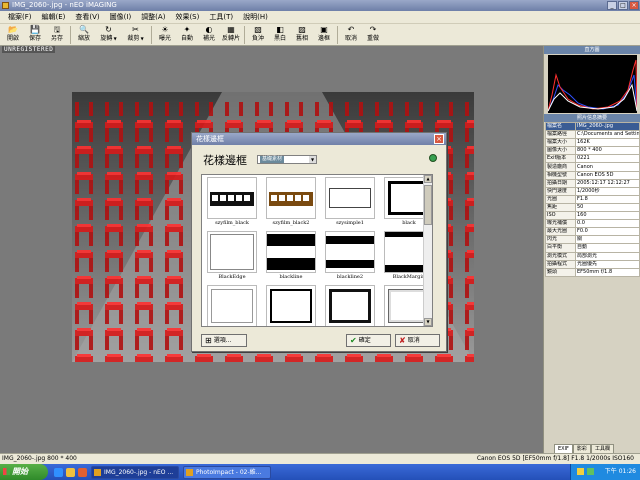 This screenshot has width=640, height=480. What do you see at coordinates (210, 139) in the screenshot?
I see `dialog-title: 花樣邊框` at bounding box center [210, 139].